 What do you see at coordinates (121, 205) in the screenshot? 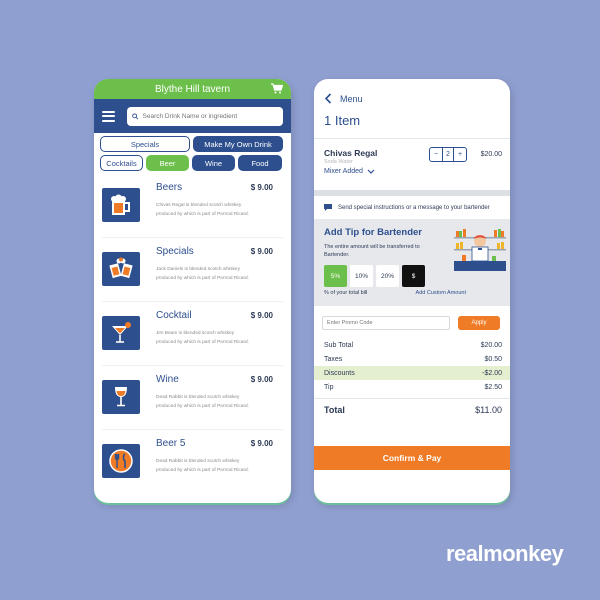
I see `beer-mug-icon` at bounding box center [121, 205].